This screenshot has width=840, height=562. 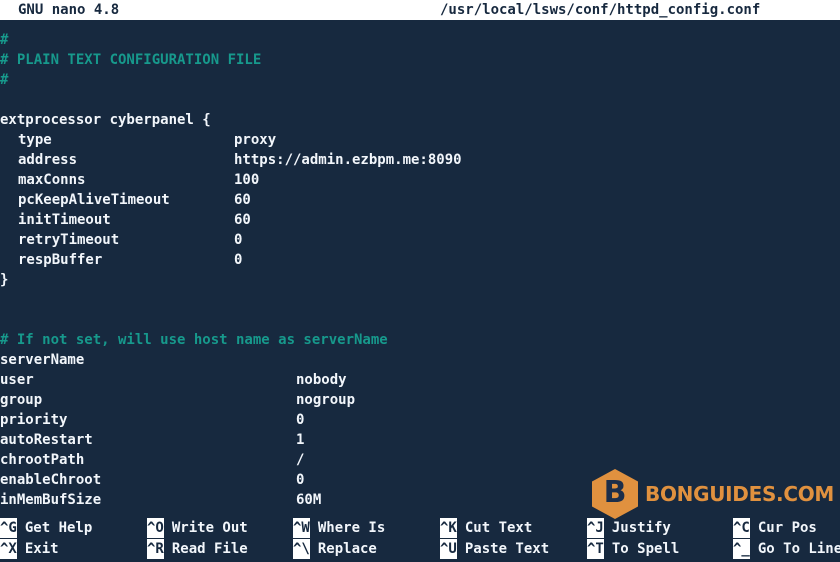 What do you see at coordinates (209, 528) in the screenshot?
I see `shortcut-label: Write Out` at bounding box center [209, 528].